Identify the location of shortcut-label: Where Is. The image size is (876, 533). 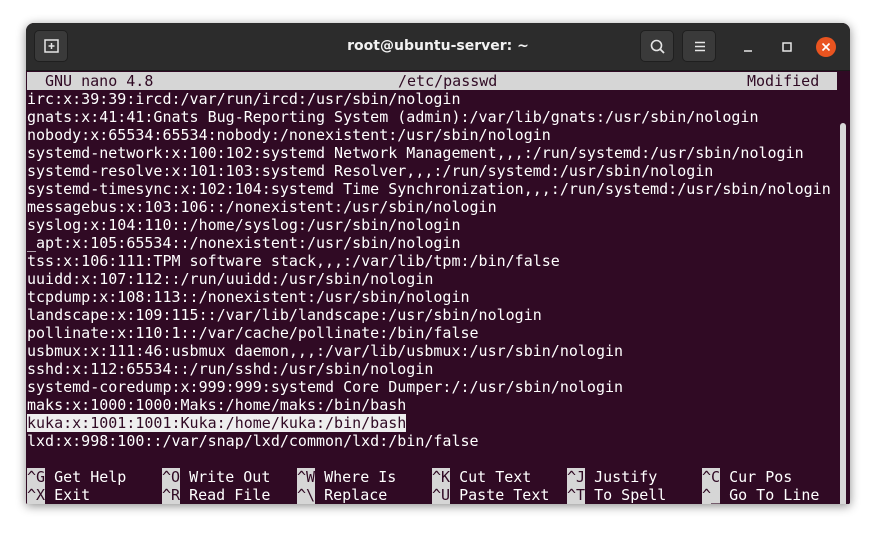
(360, 477).